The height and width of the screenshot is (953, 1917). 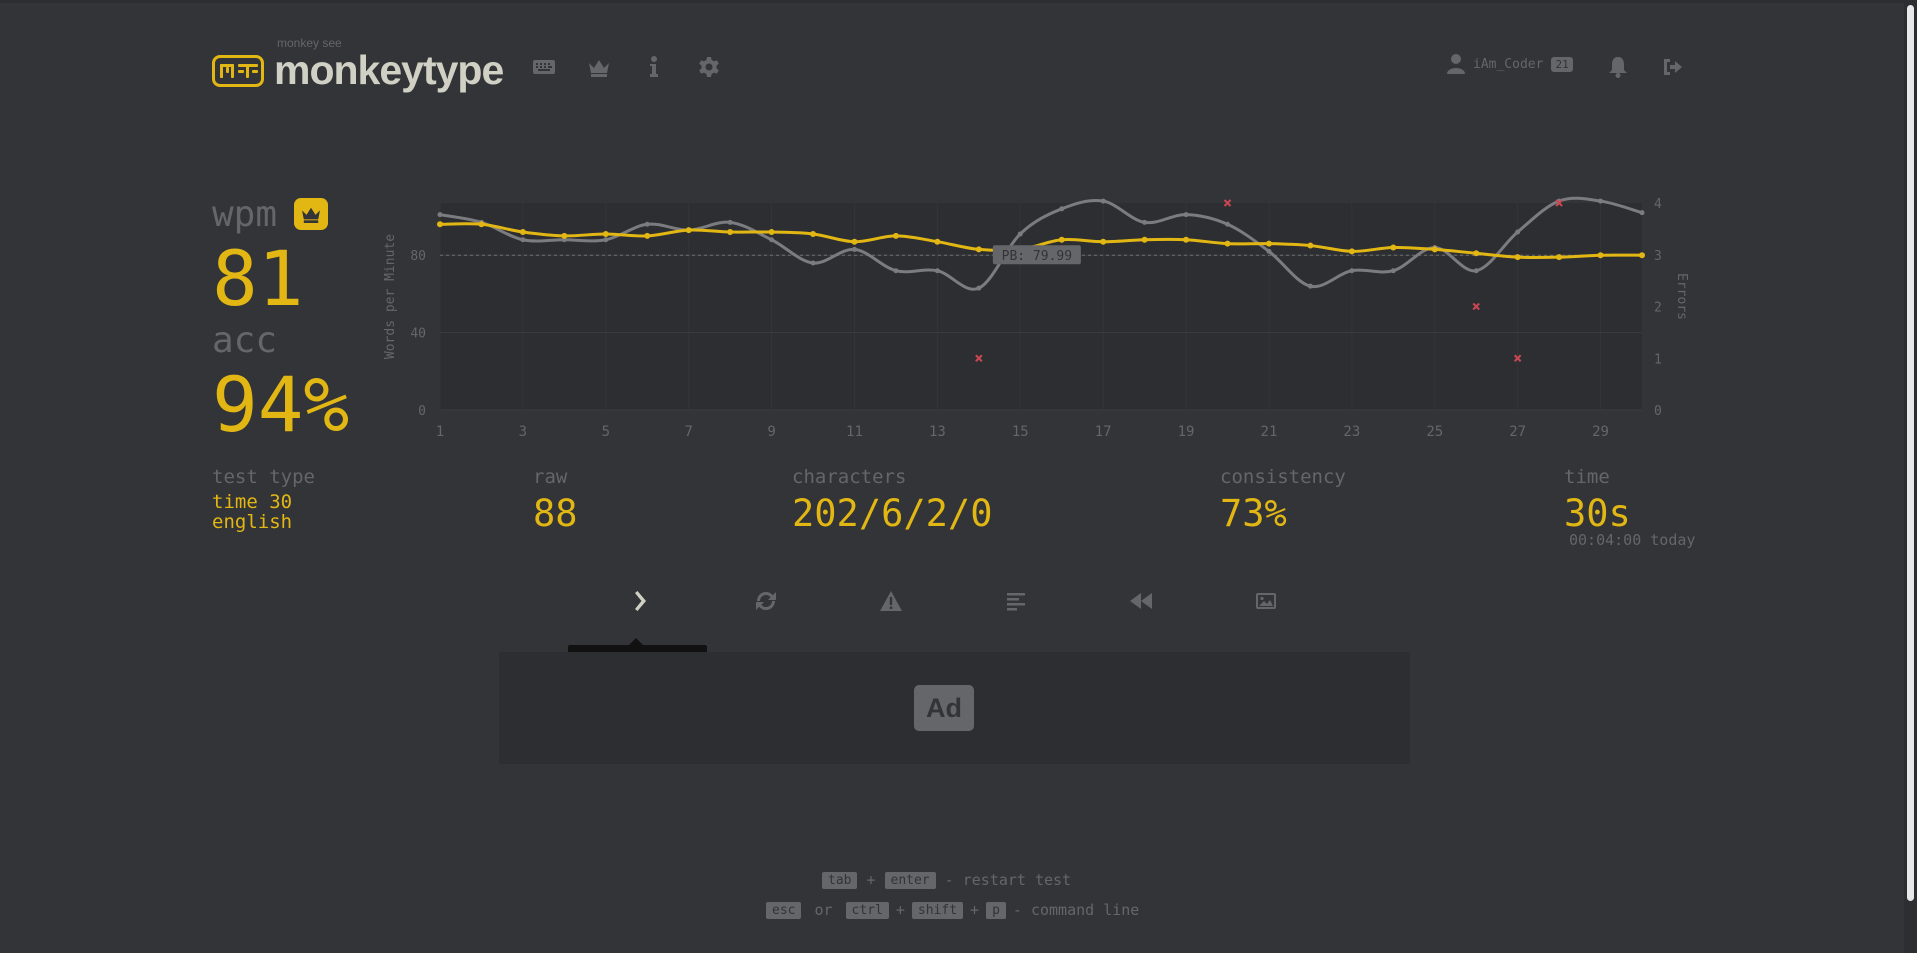 What do you see at coordinates (910, 880) in the screenshot?
I see `key-enter: enter` at bounding box center [910, 880].